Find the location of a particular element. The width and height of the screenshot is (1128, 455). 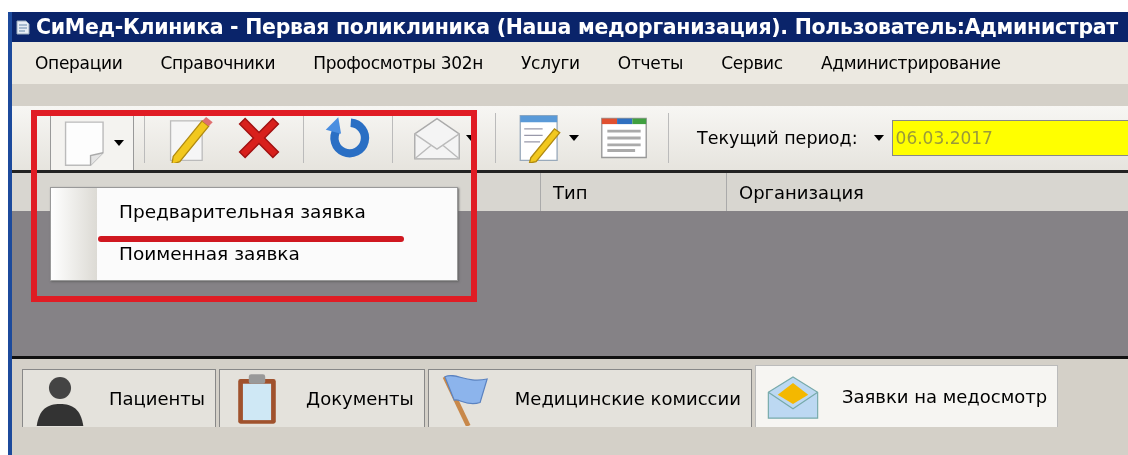

menu-item: Операции is located at coordinates (79, 63).